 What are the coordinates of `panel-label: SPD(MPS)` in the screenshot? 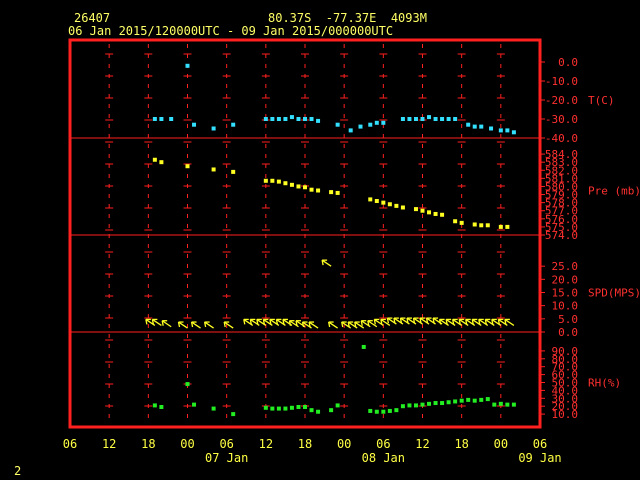 It's located at (614, 293).